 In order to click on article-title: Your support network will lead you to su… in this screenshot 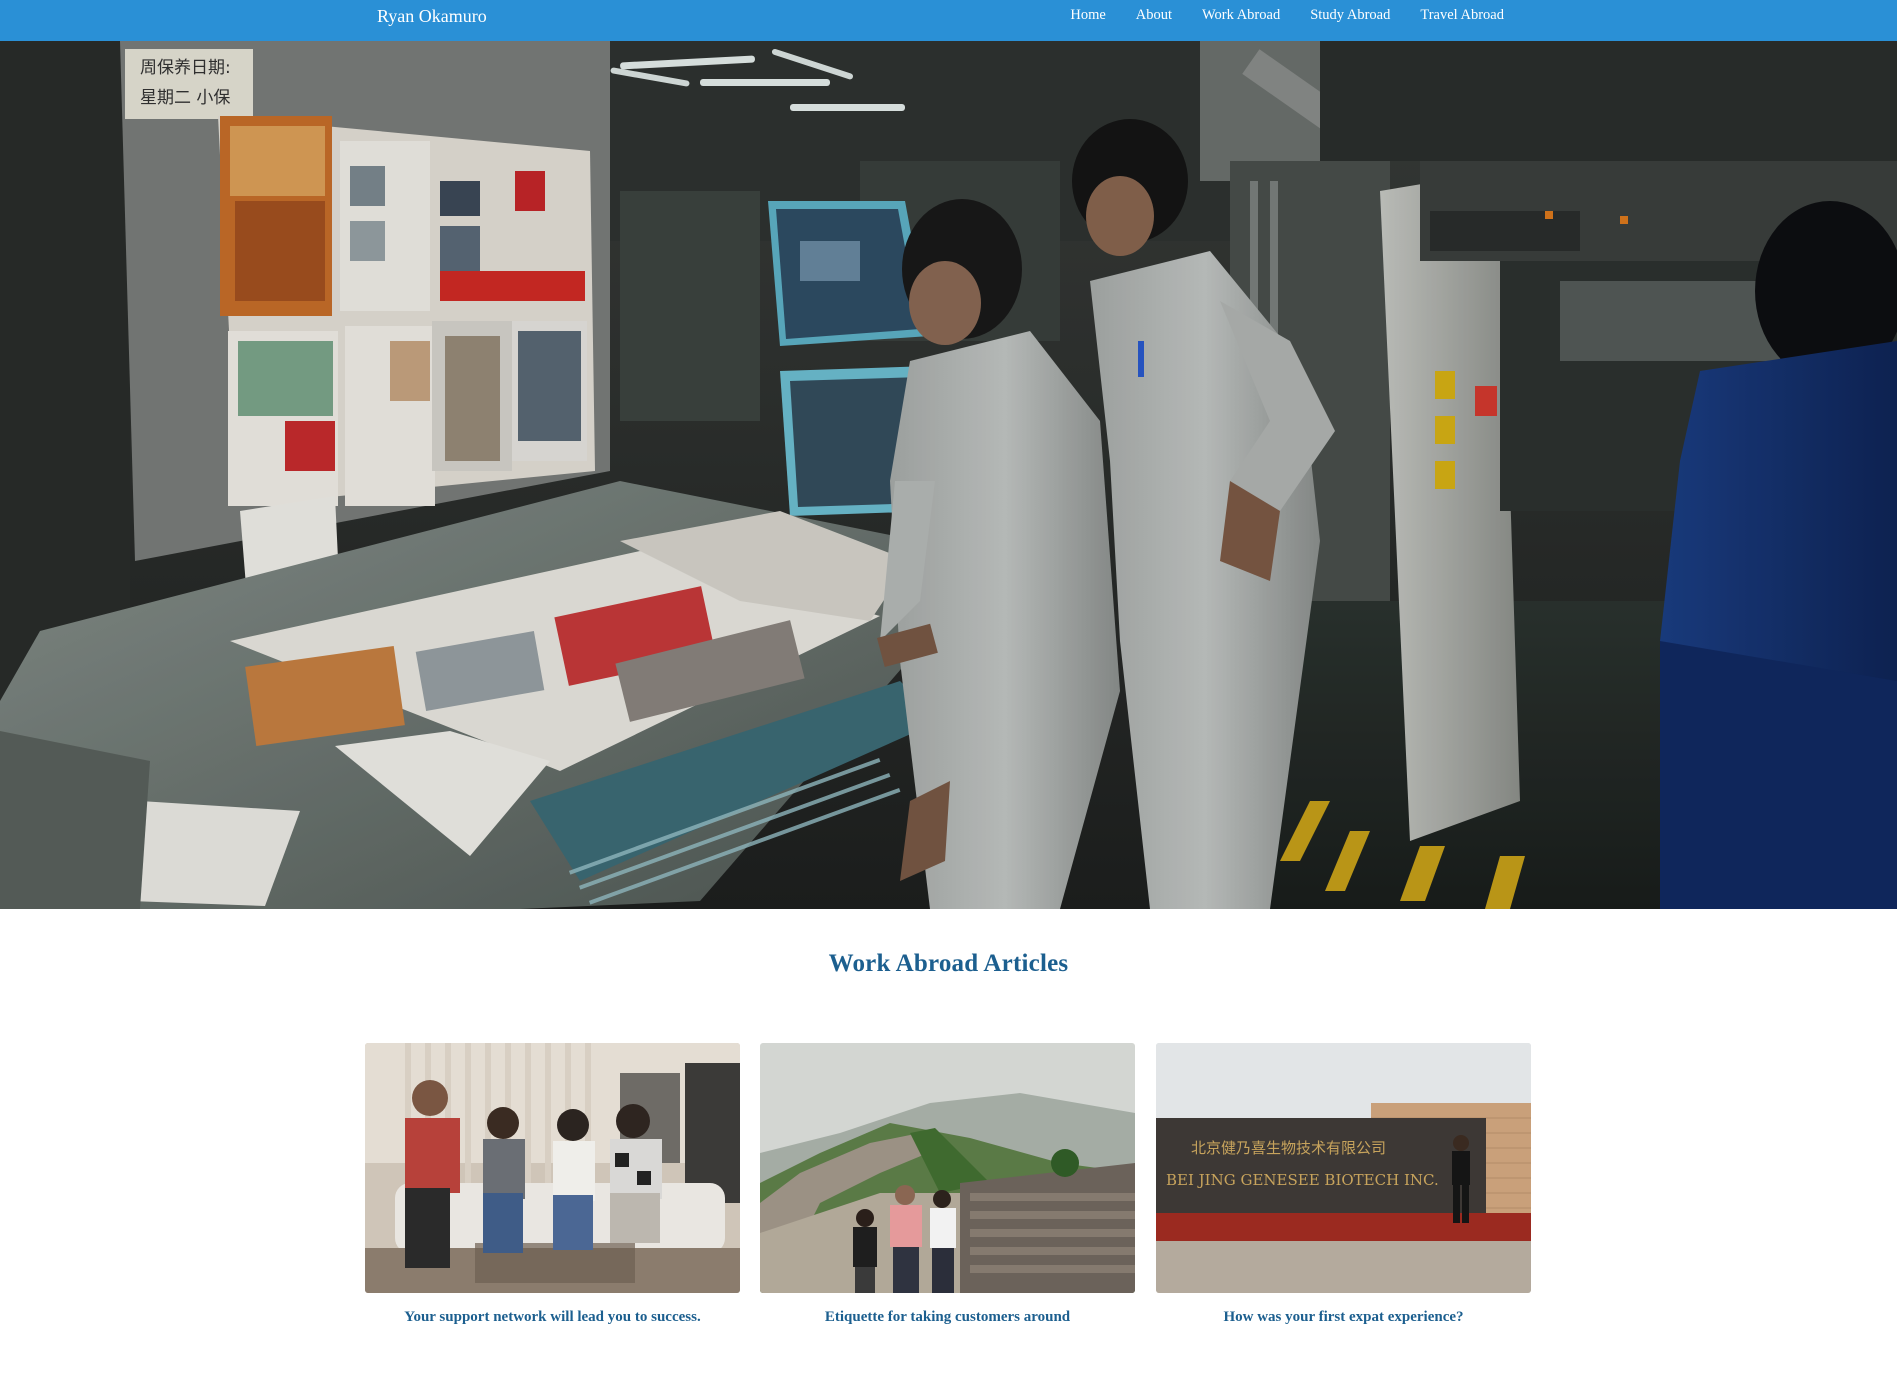, I will do `click(552, 1317)`.